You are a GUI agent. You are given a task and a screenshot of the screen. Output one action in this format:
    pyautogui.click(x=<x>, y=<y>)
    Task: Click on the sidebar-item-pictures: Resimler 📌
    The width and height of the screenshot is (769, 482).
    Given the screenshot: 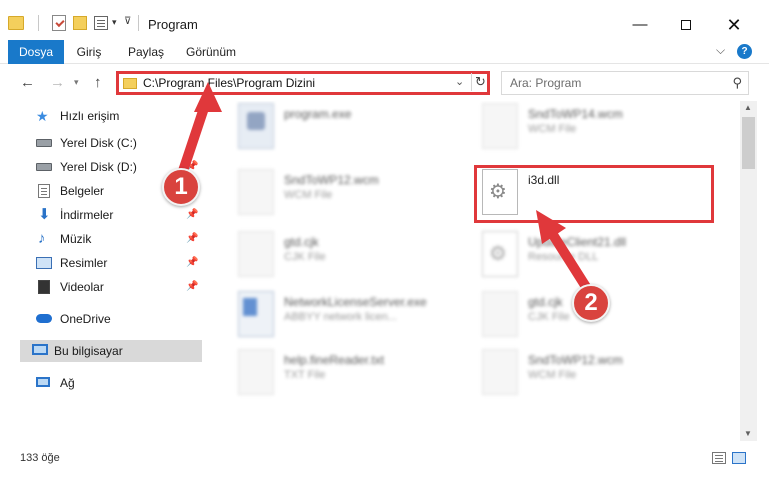 What is the action you would take?
    pyautogui.click(x=116, y=263)
    